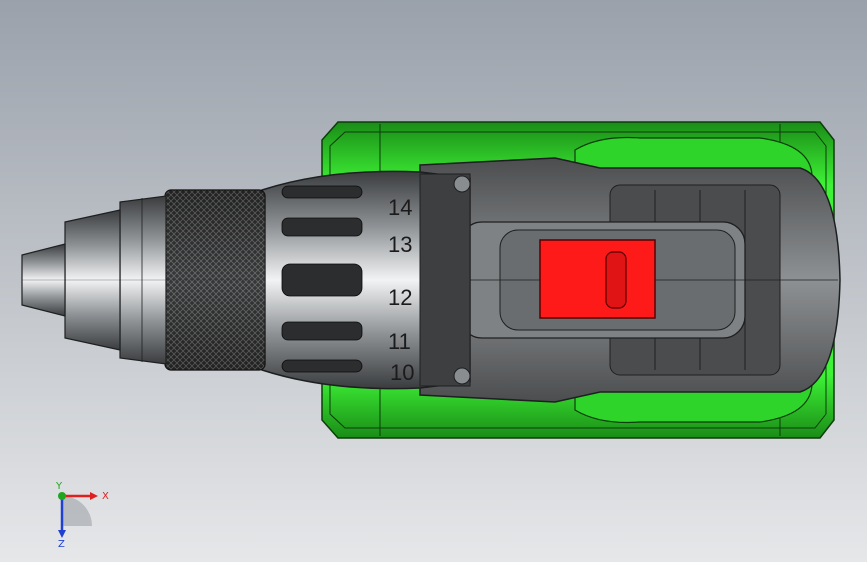  What do you see at coordinates (82, 514) in the screenshot?
I see `coordinate-triad: X Y Z` at bounding box center [82, 514].